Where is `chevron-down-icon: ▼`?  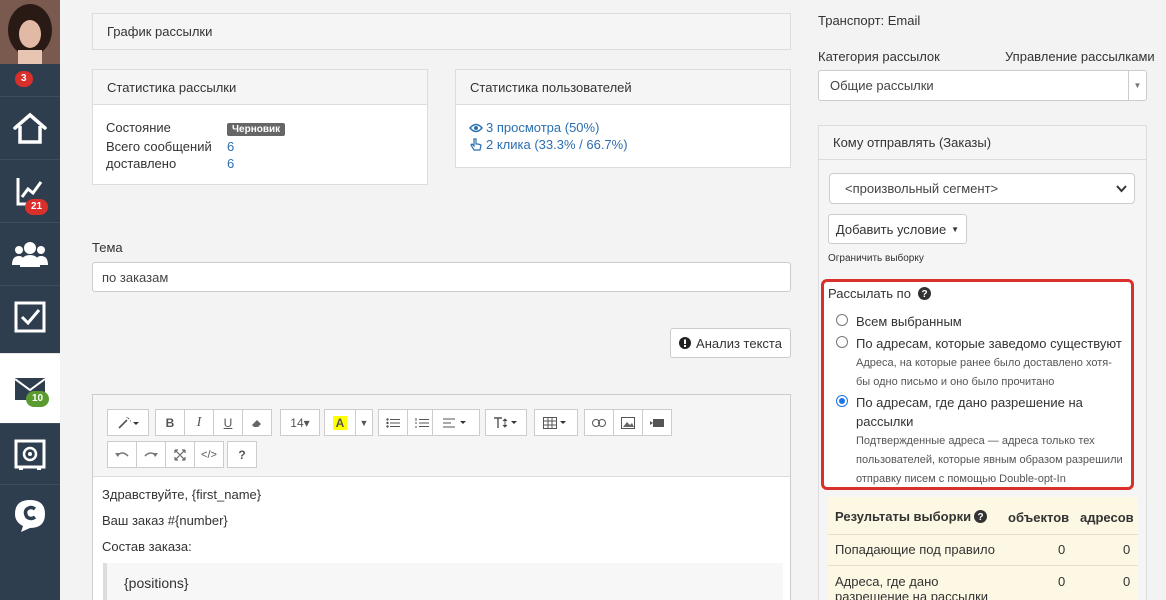
chevron-down-icon: ▼ is located at coordinates (1137, 85).